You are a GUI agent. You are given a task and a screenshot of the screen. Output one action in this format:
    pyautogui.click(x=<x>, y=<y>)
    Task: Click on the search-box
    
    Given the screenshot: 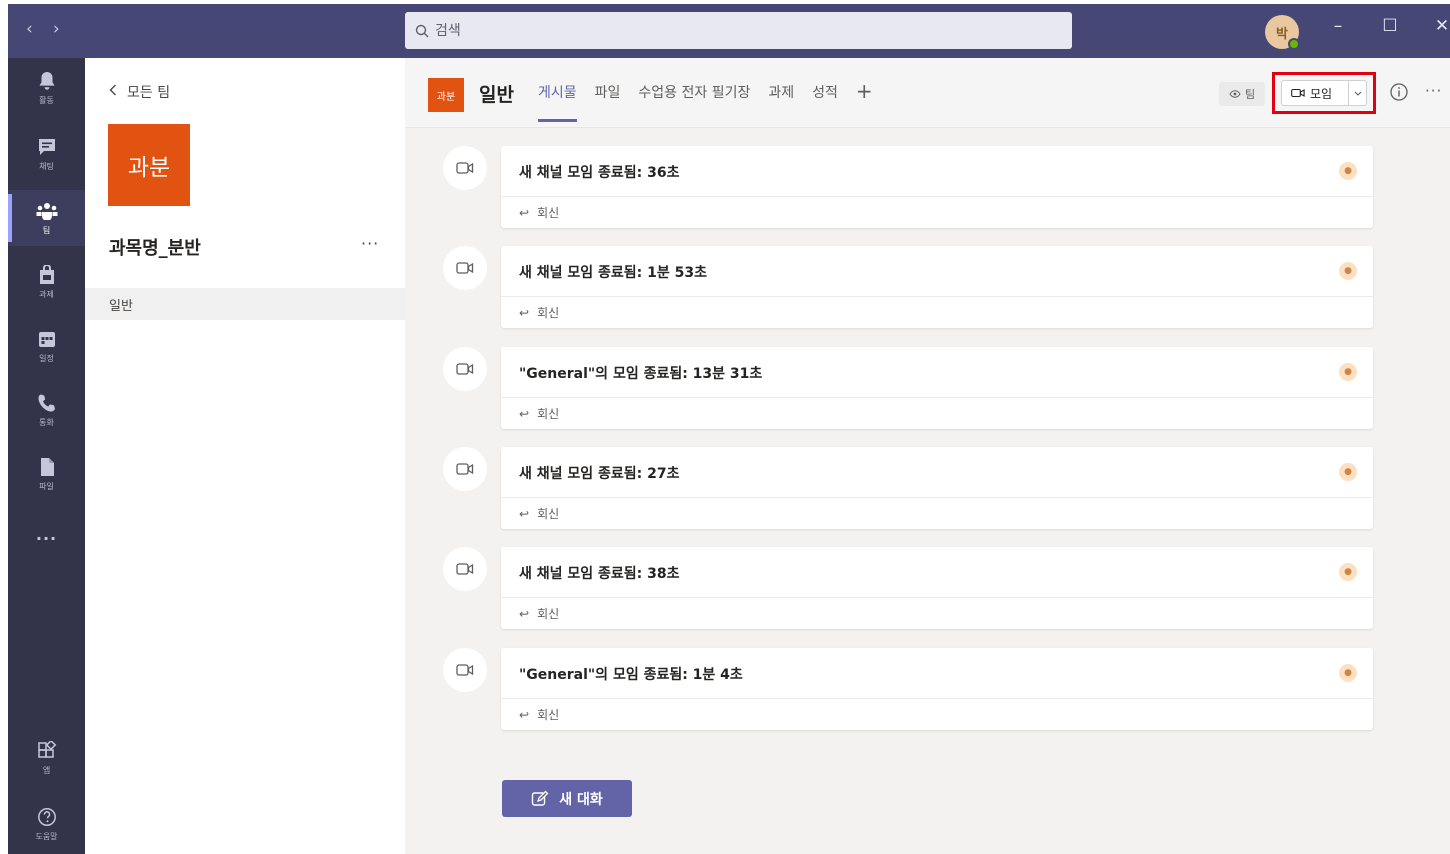 What is the action you would take?
    pyautogui.click(x=738, y=30)
    